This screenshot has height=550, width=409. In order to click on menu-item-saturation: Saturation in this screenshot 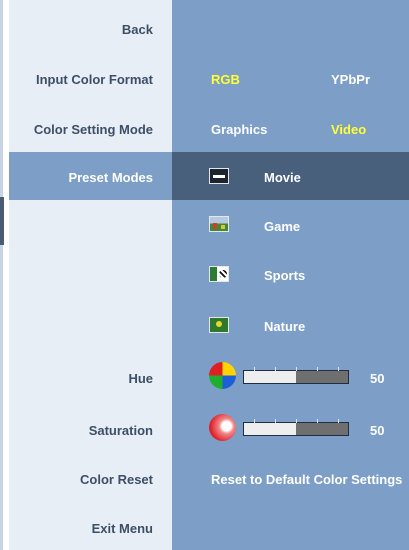, I will do `click(76, 430)`.